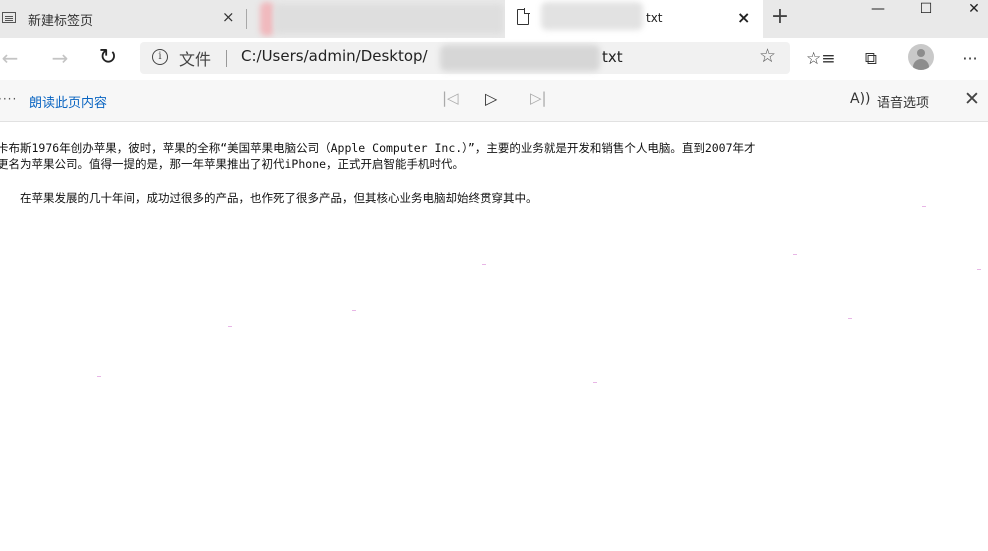 The width and height of the screenshot is (988, 551). I want to click on address-divider, so click(226, 58).